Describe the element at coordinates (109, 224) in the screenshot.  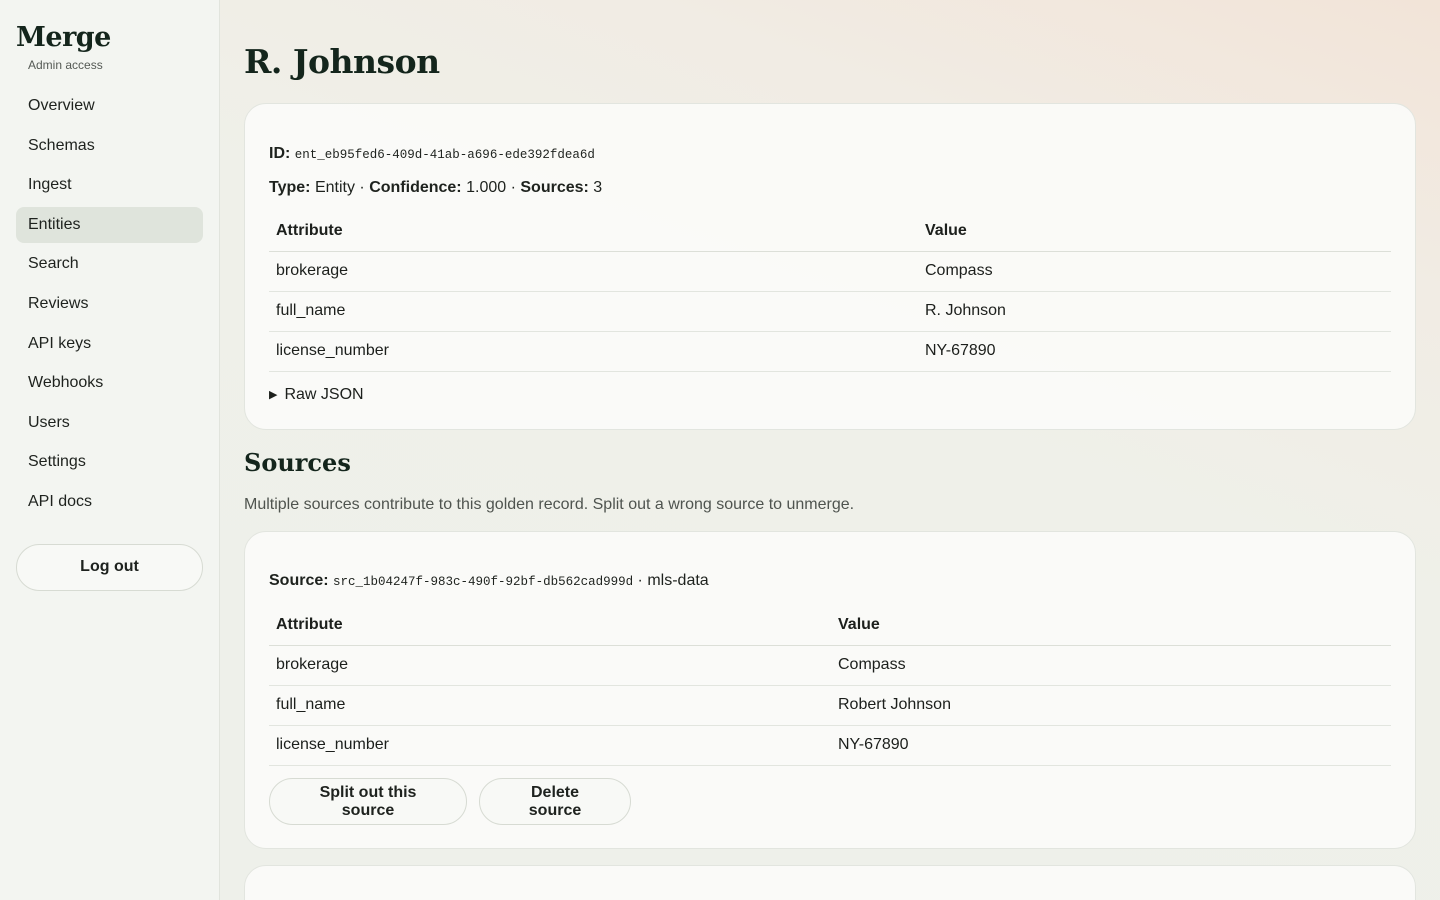
I see `sidebar-item-entities: Entities` at that location.